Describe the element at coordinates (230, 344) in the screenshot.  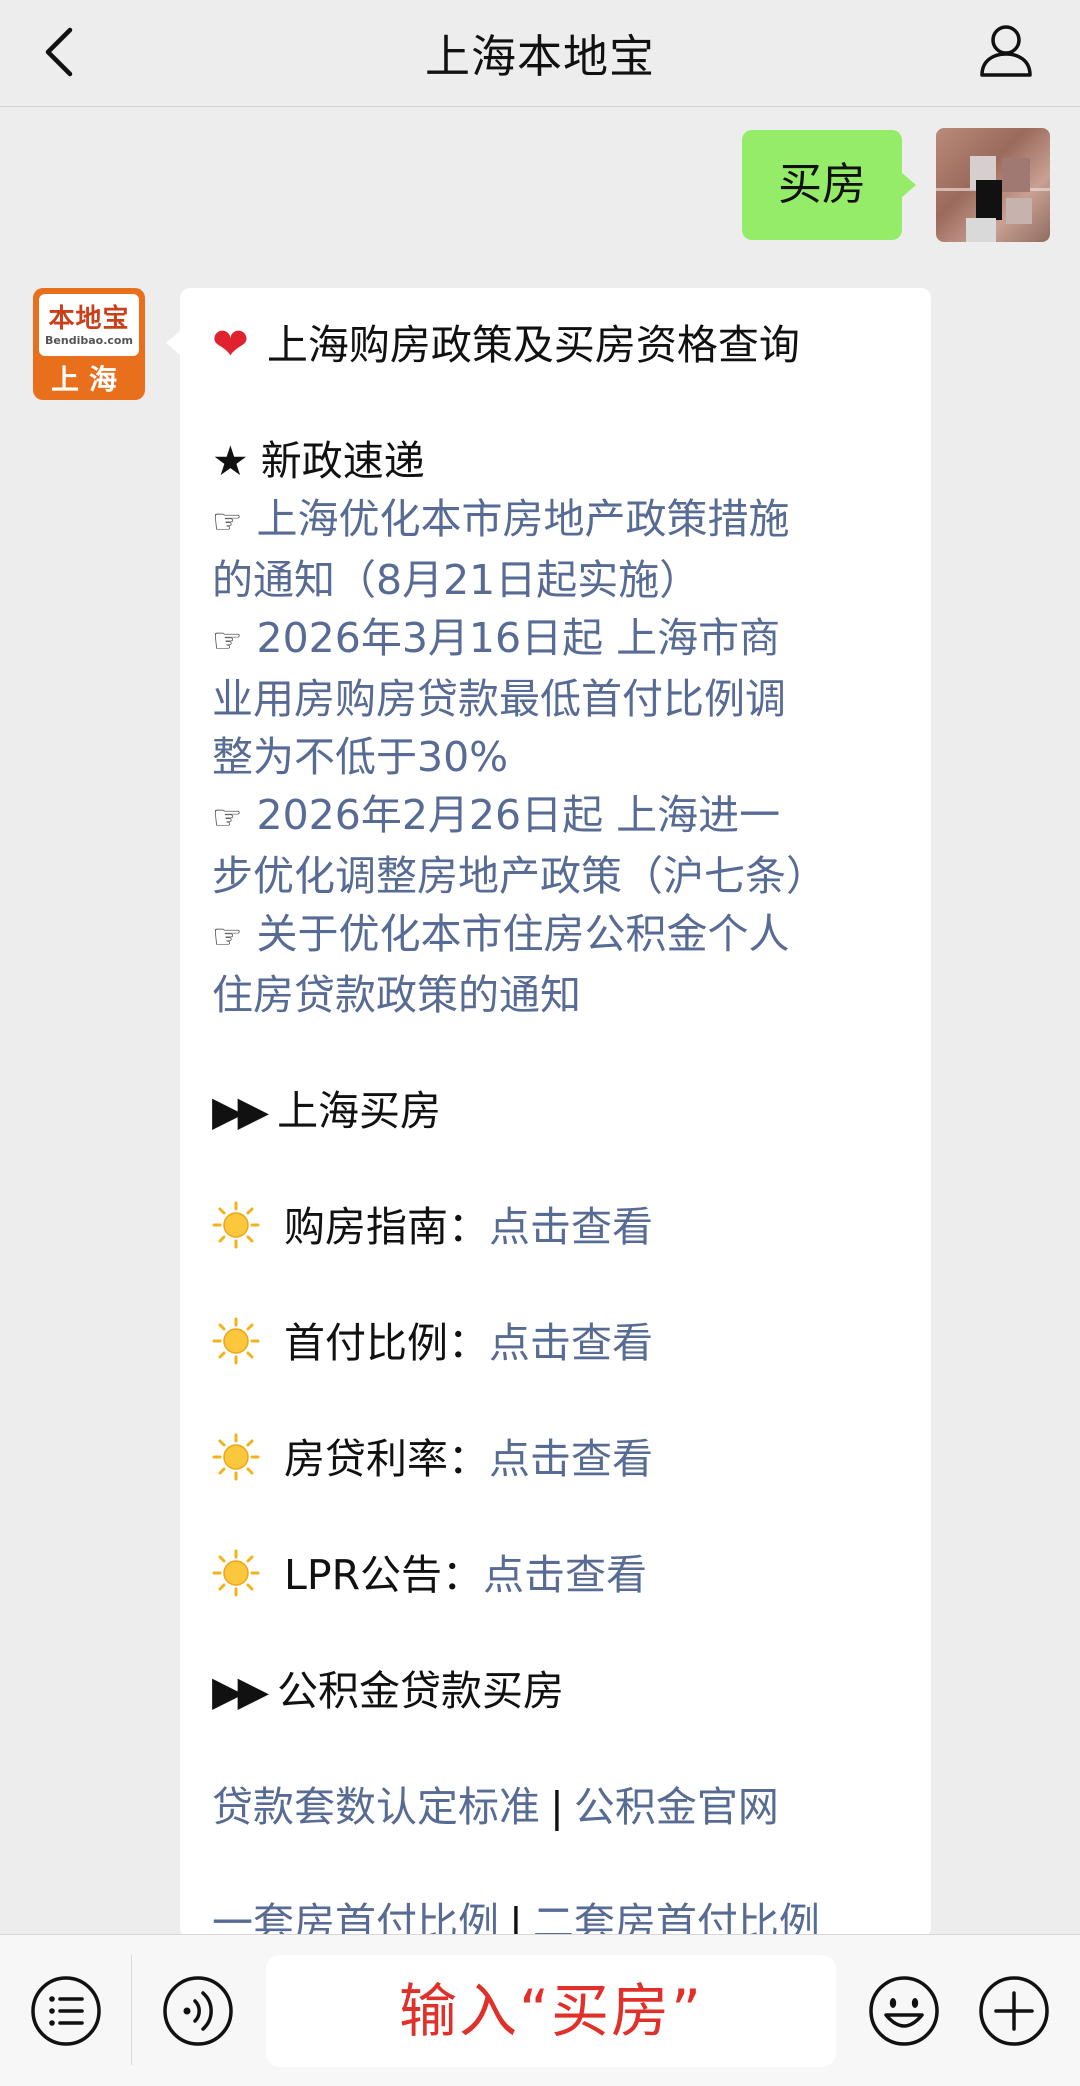
I see `heart-icon: ❤` at that location.